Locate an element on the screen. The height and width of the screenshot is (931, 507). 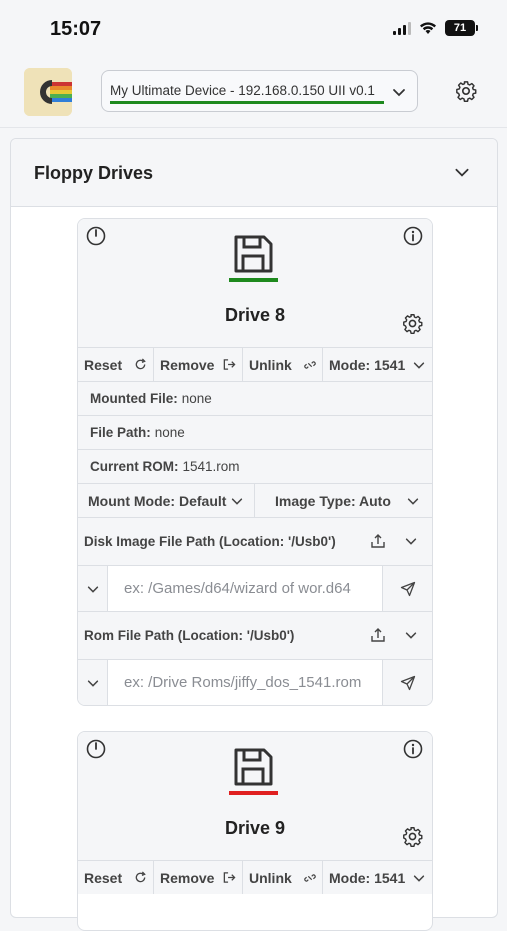
rom-path-header: Rom File Path (Location: '/Usb0') is located at coordinates (255, 635).